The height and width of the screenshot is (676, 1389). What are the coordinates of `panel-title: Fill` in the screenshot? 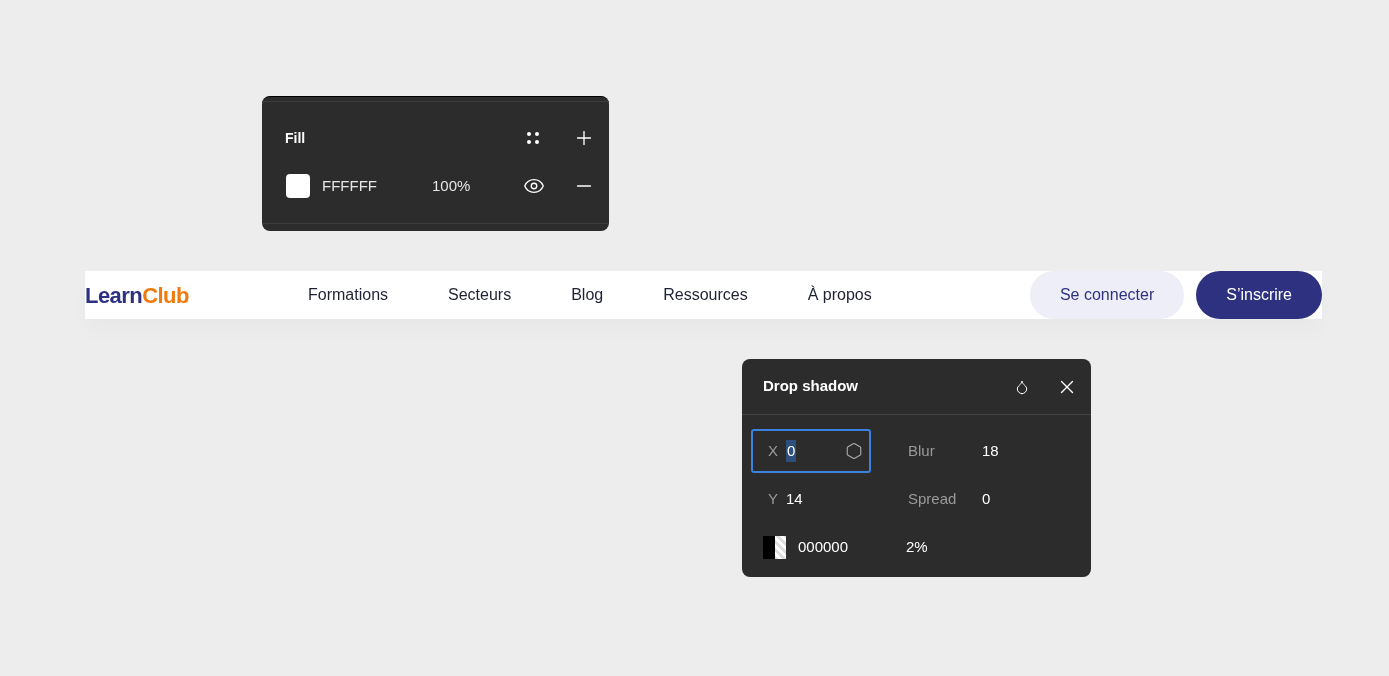 It's located at (296, 138).